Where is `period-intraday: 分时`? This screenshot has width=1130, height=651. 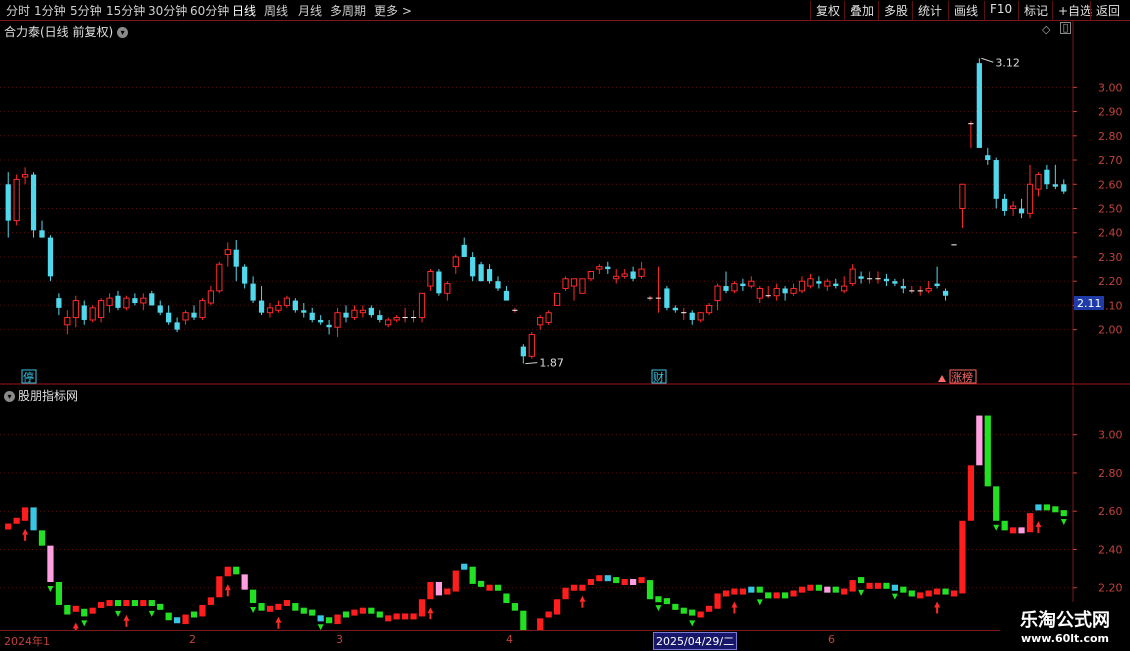 period-intraday: 分时 is located at coordinates (18, 10).